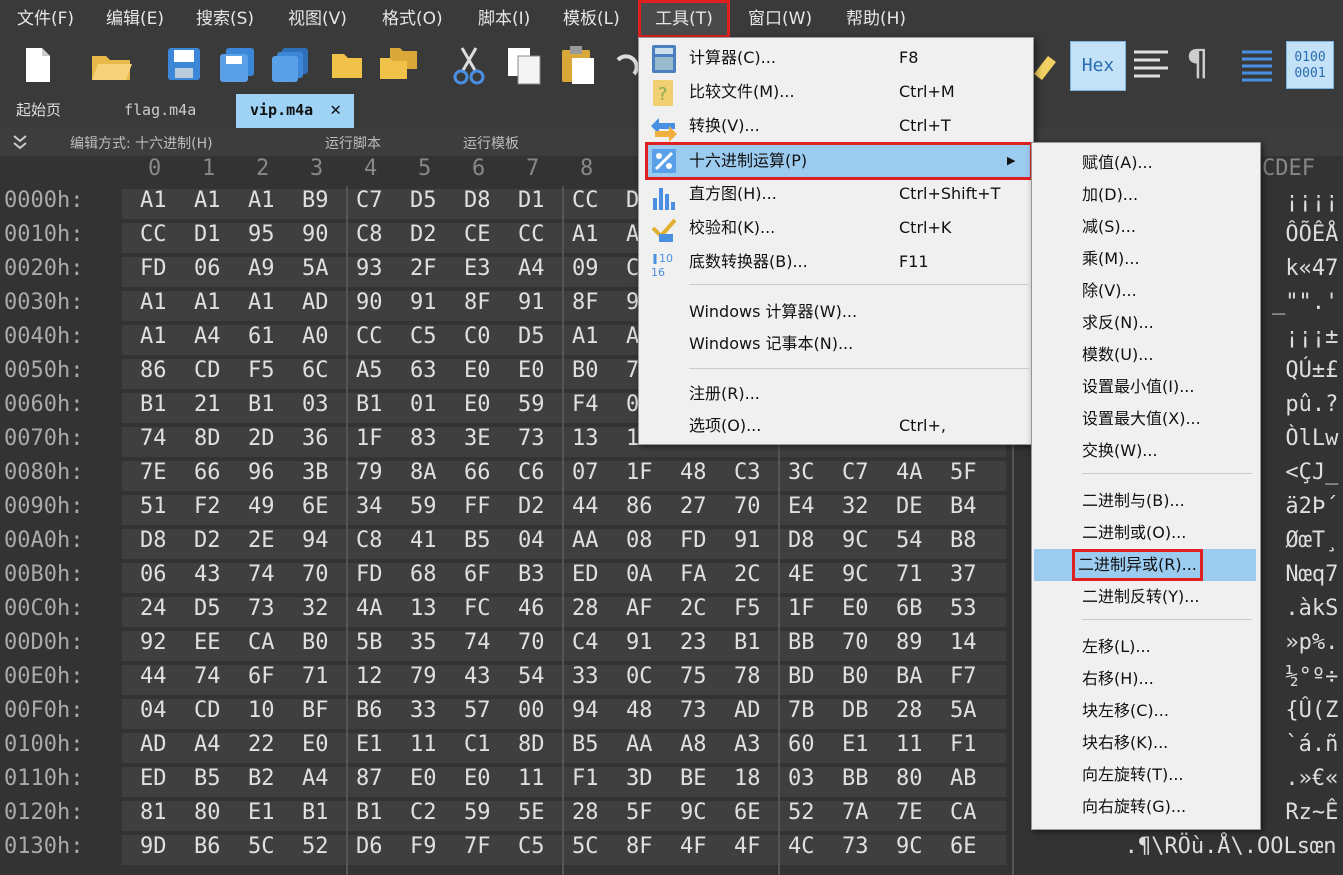  What do you see at coordinates (238, 65) in the screenshot?
I see `save-as-icon` at bounding box center [238, 65].